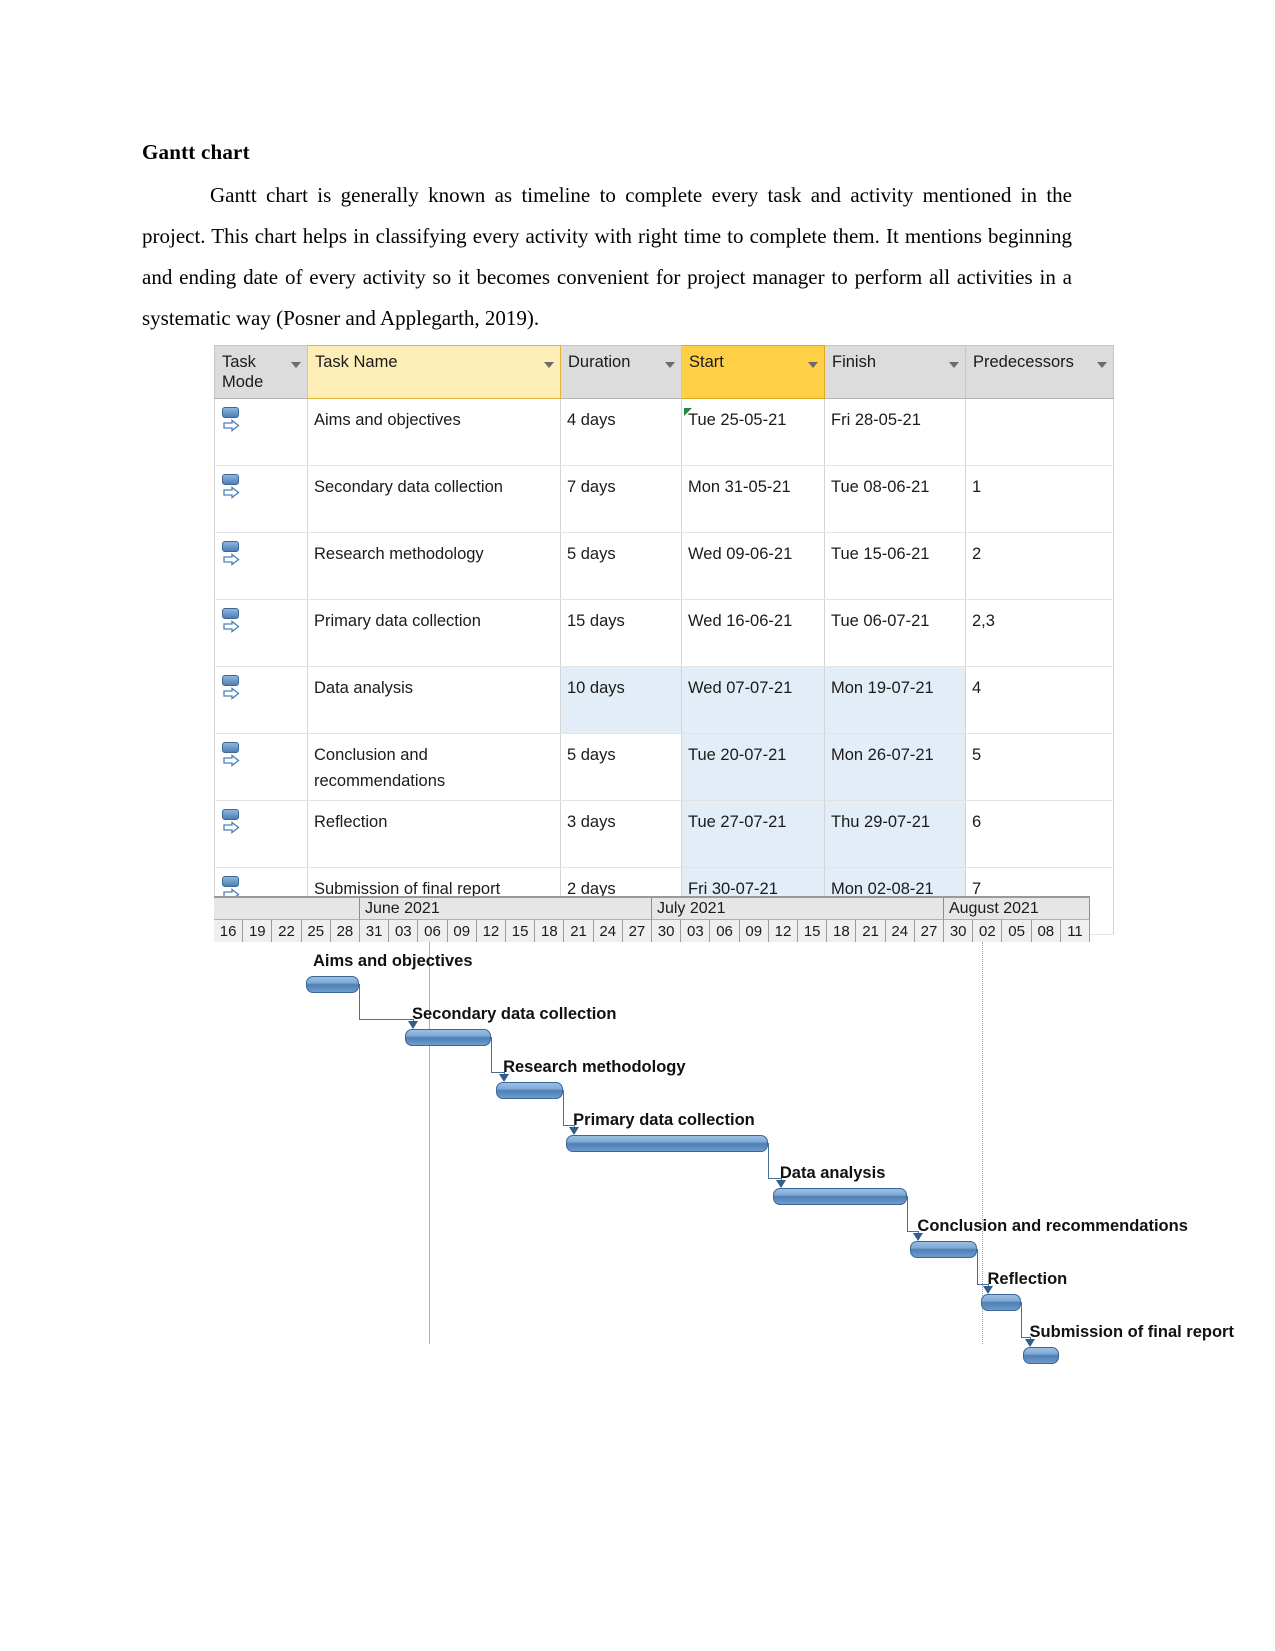 The image size is (1275, 1651). Describe the element at coordinates (977, 688) in the screenshot. I see `predecessors-text: 4` at that location.